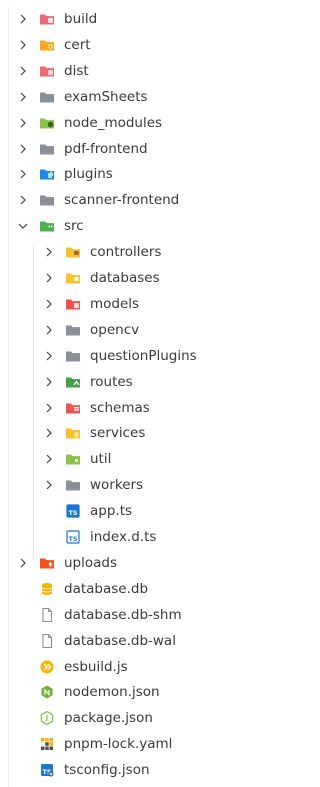 The width and height of the screenshot is (320, 787). Describe the element at coordinates (153, 330) in the screenshot. I see `folder-item-opencv: opencv` at that location.